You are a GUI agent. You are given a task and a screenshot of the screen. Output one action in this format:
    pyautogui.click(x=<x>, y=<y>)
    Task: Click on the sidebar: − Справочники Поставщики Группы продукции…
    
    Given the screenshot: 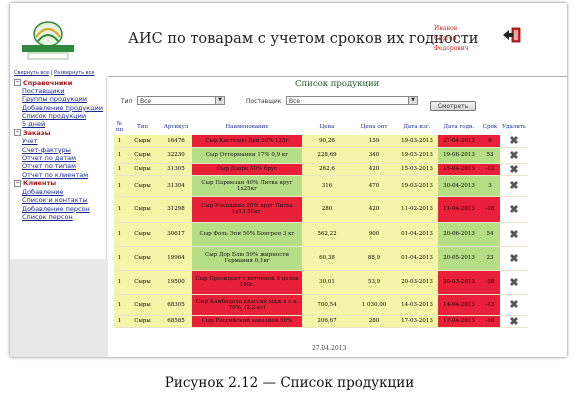 What is the action you would take?
    pyautogui.click(x=60, y=149)
    